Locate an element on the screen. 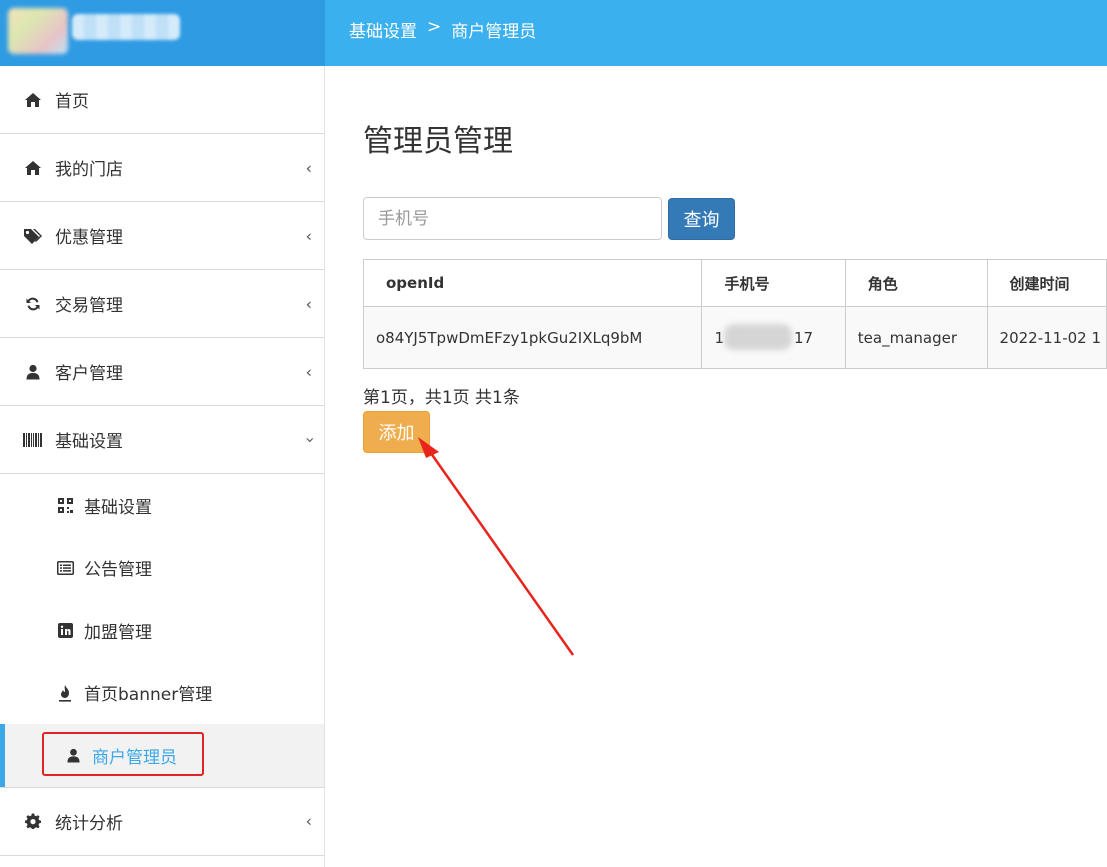 Image resolution: width=1107 pixels, height=867 pixels. submenu-item-label: 公告管理 is located at coordinates (118, 570).